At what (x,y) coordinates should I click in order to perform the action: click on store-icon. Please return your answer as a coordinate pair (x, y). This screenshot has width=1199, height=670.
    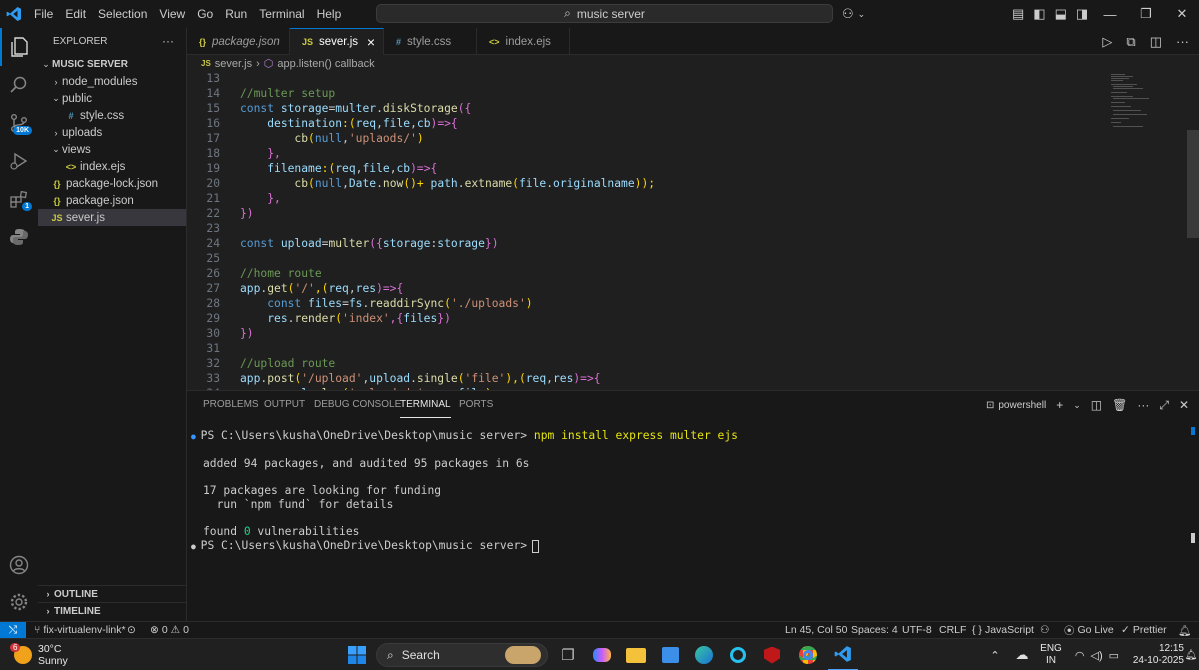
    Looking at the image, I should click on (670, 654).